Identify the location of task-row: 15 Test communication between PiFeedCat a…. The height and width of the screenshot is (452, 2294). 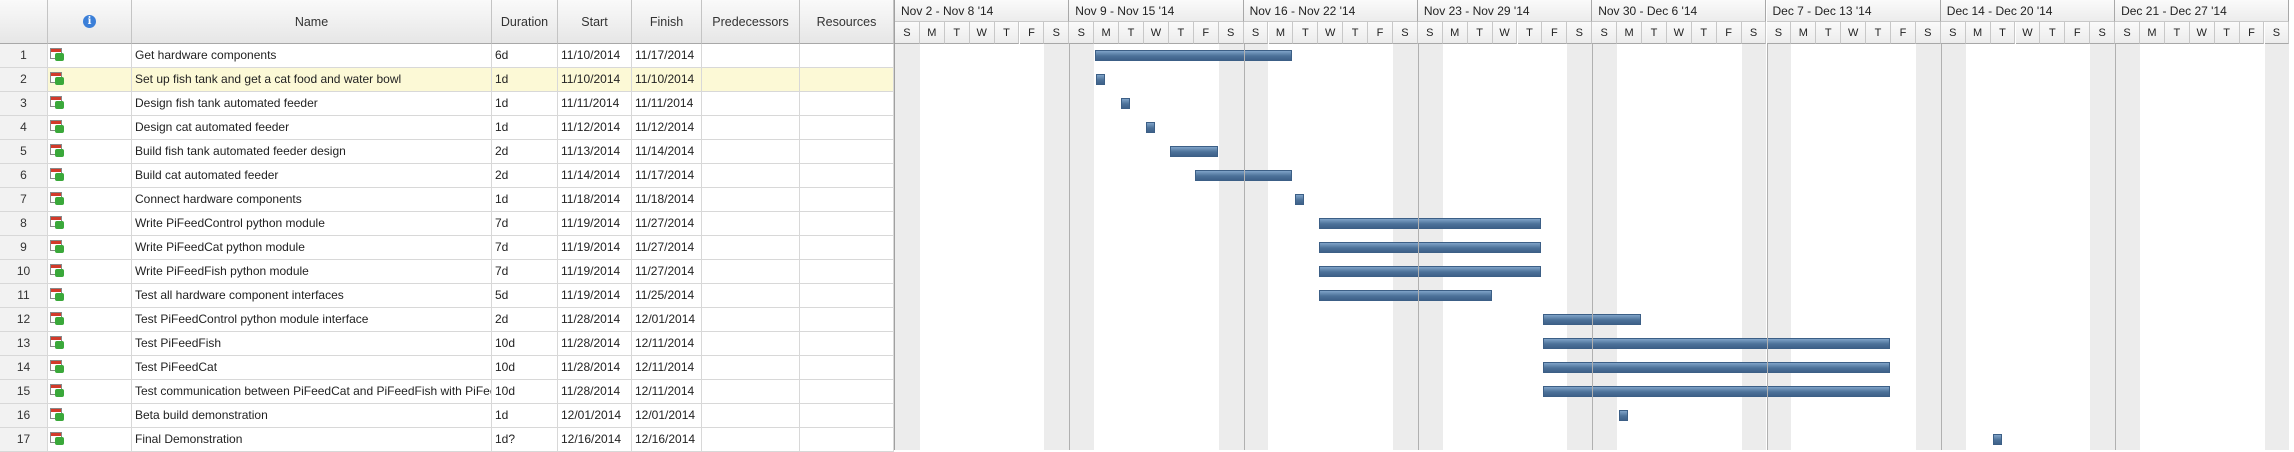
(447, 392).